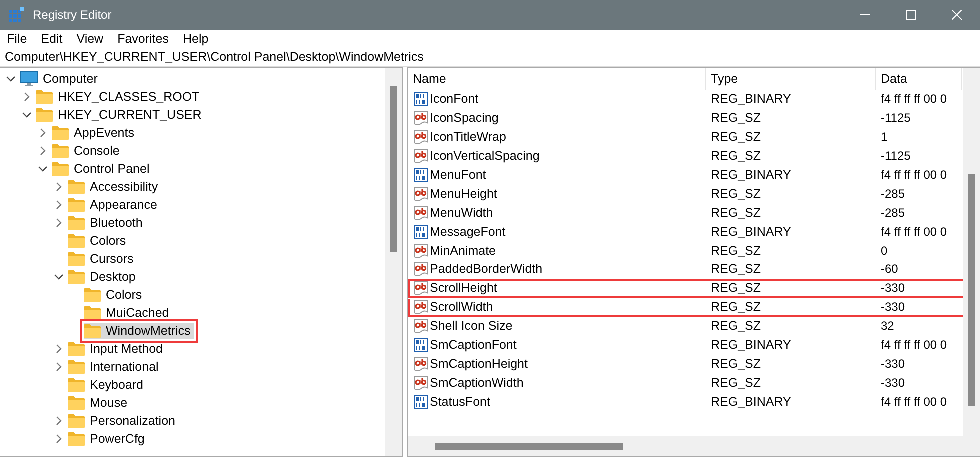 The height and width of the screenshot is (457, 980). What do you see at coordinates (115, 367) in the screenshot?
I see `tree-item: International` at bounding box center [115, 367].